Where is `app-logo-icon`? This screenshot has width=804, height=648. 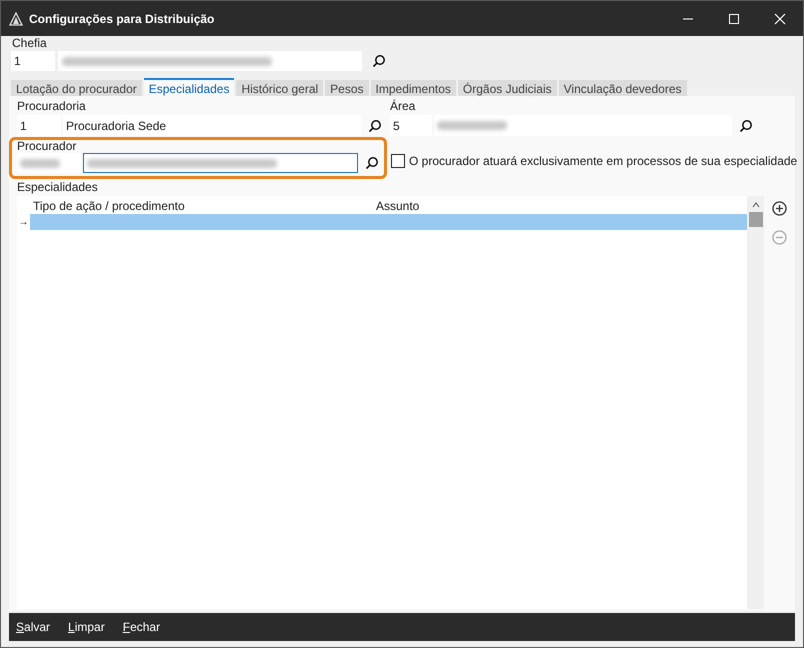
app-logo-icon is located at coordinates (16, 19).